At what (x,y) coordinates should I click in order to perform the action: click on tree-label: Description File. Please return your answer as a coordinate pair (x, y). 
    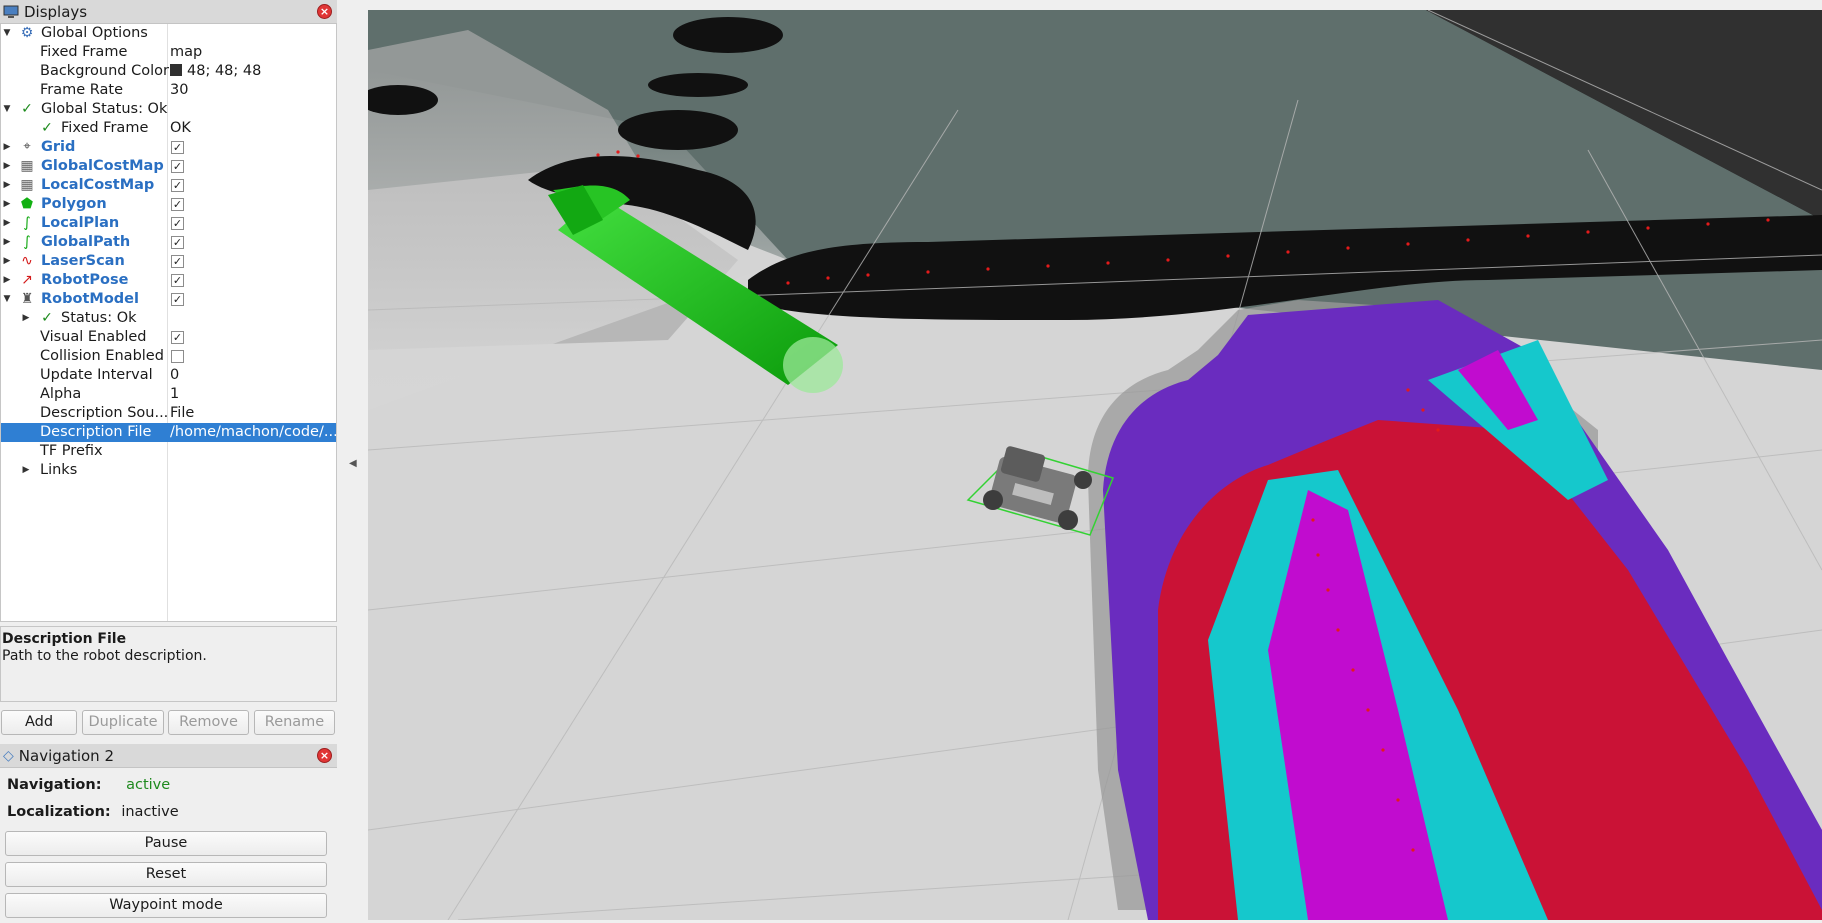
    Looking at the image, I should click on (96, 432).